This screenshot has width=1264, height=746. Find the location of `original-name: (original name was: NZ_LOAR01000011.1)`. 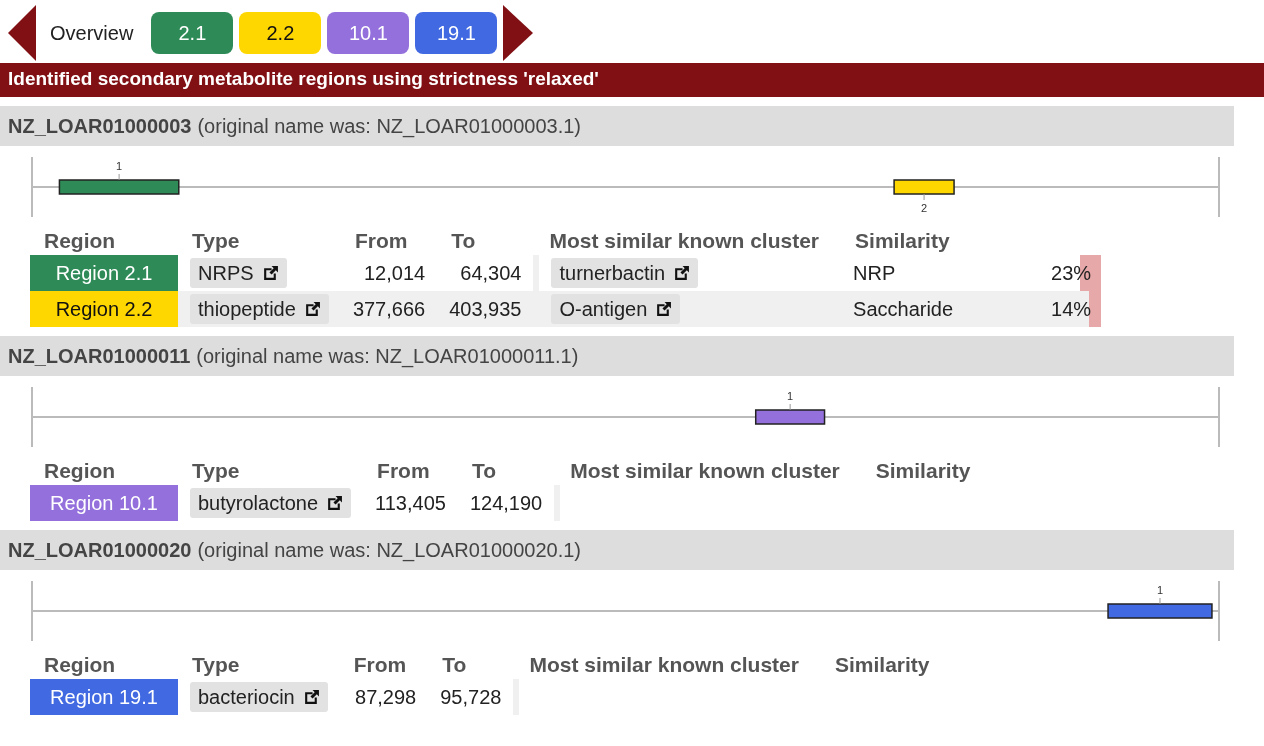

original-name: (original name was: NZ_LOAR01000011.1) is located at coordinates (387, 356).